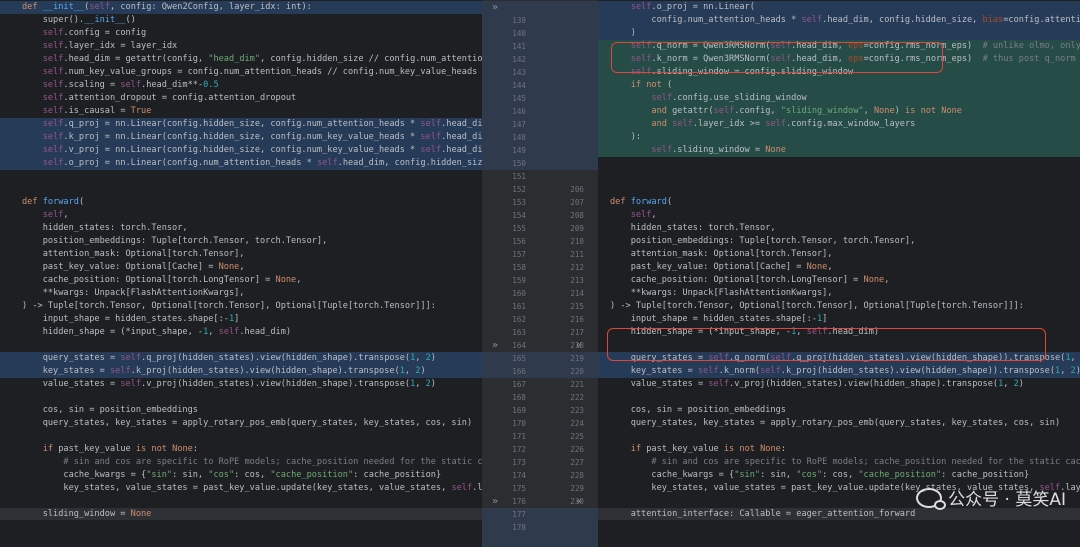 The height and width of the screenshot is (547, 1080). I want to click on right-line-number: 211, so click(577, 254).